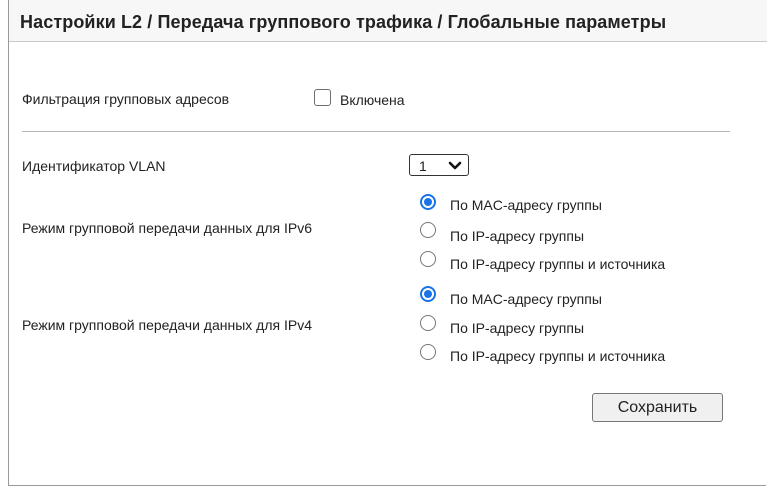  What do you see at coordinates (657, 407) in the screenshot?
I see `save-button: Сохранить` at bounding box center [657, 407].